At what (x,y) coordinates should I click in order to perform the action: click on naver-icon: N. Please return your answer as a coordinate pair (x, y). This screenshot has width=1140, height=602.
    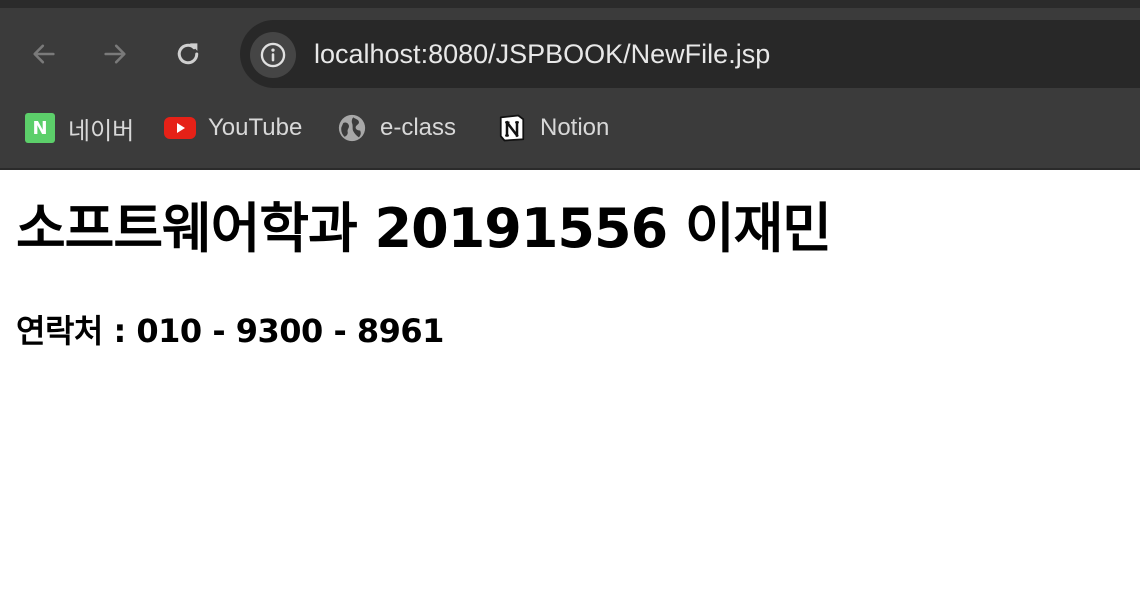
    Looking at the image, I should click on (40, 128).